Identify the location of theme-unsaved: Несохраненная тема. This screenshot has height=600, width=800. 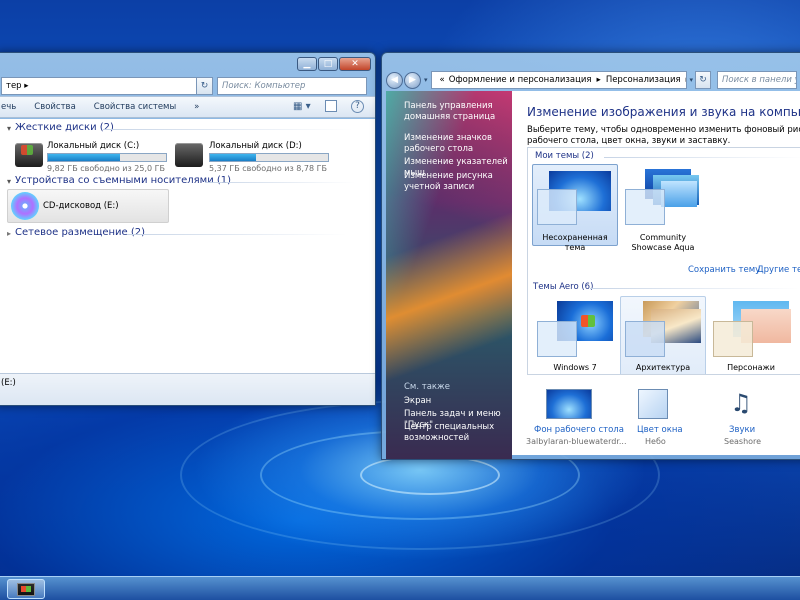
(575, 208).